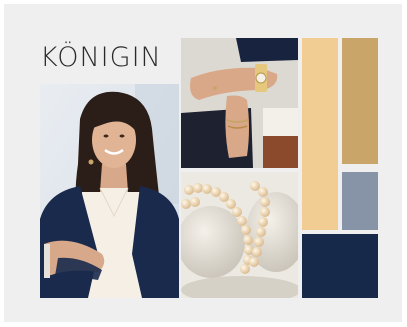 Image resolution: width=407 pixels, height=327 pixels. Describe the element at coordinates (320, 134) in the screenshot. I see `swatch-sand` at that location.